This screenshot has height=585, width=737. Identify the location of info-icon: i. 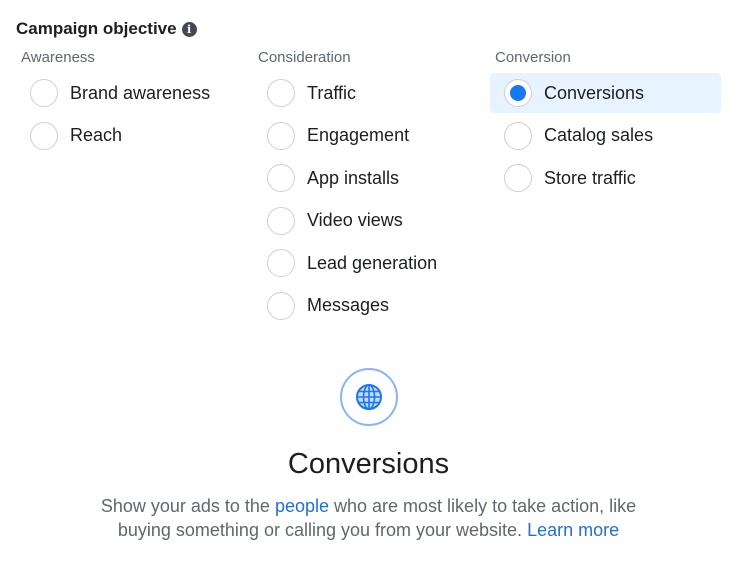
(189, 29).